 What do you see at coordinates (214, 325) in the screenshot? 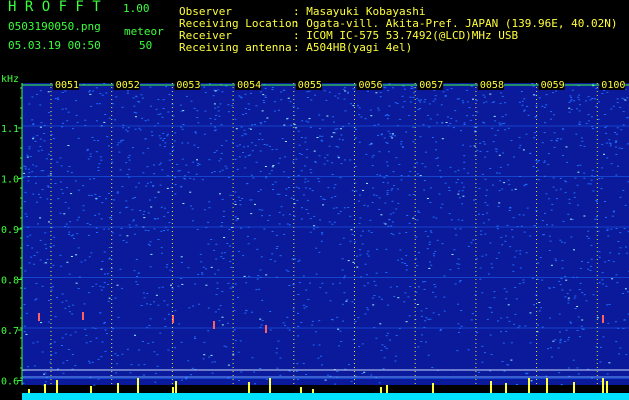
I see `meteor-echo` at bounding box center [214, 325].